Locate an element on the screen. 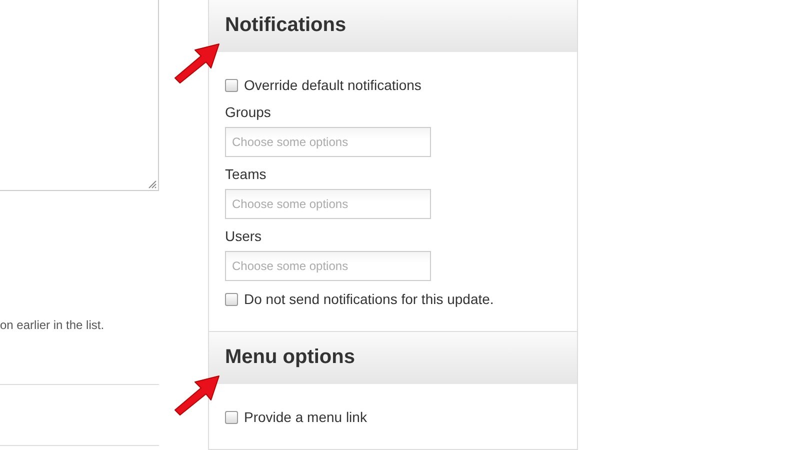 This screenshot has width=800, height=450. field-label: Groups is located at coordinates (248, 112).